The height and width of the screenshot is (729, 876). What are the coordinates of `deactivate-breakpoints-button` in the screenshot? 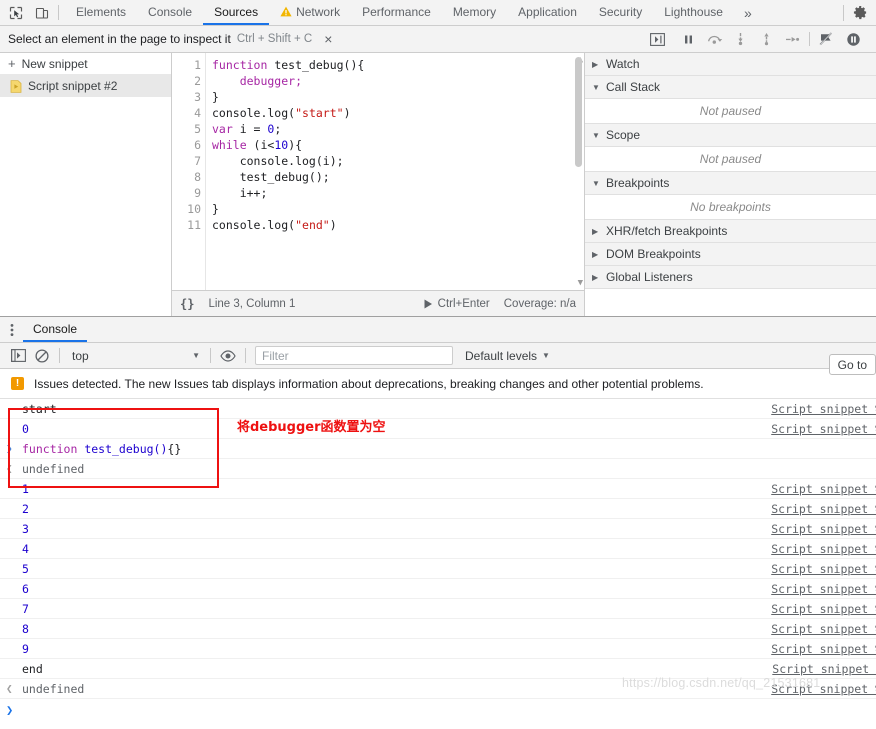 It's located at (827, 39).